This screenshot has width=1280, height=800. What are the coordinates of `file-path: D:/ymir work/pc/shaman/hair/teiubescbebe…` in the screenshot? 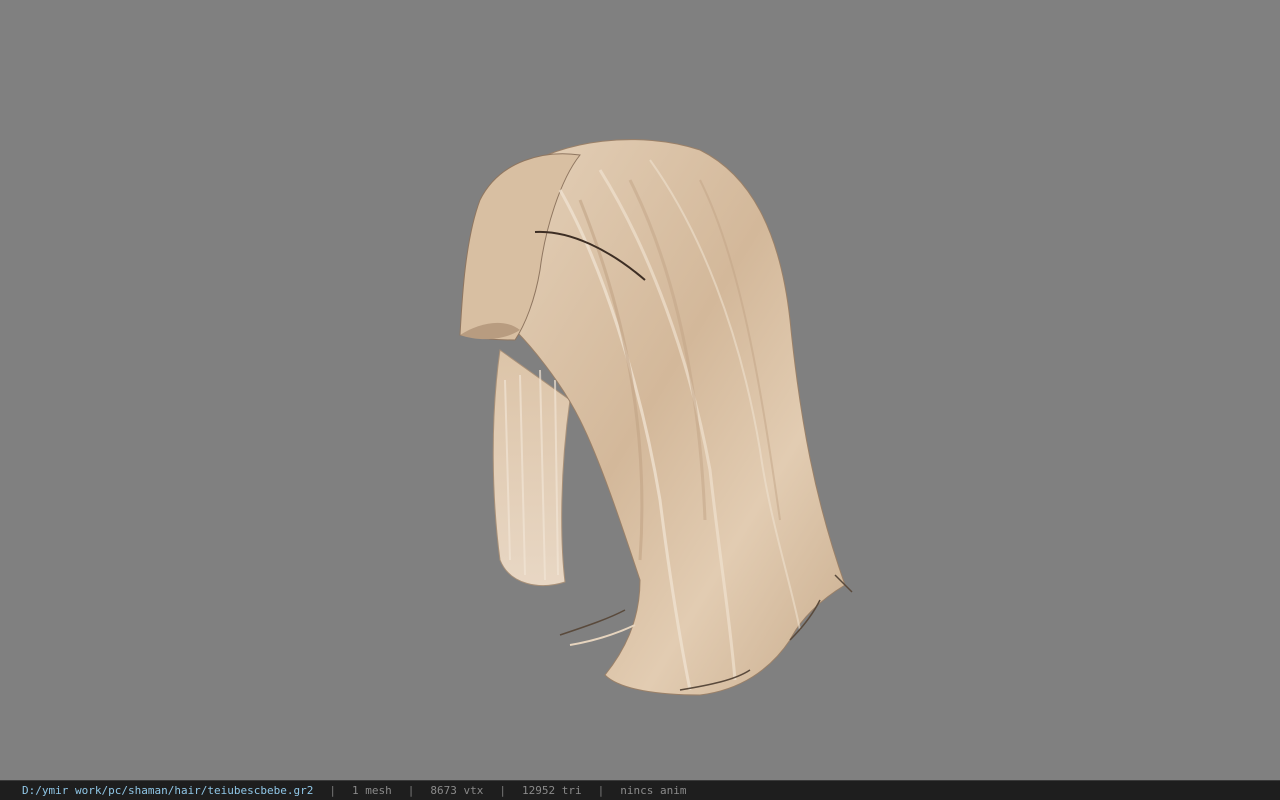 It's located at (168, 790).